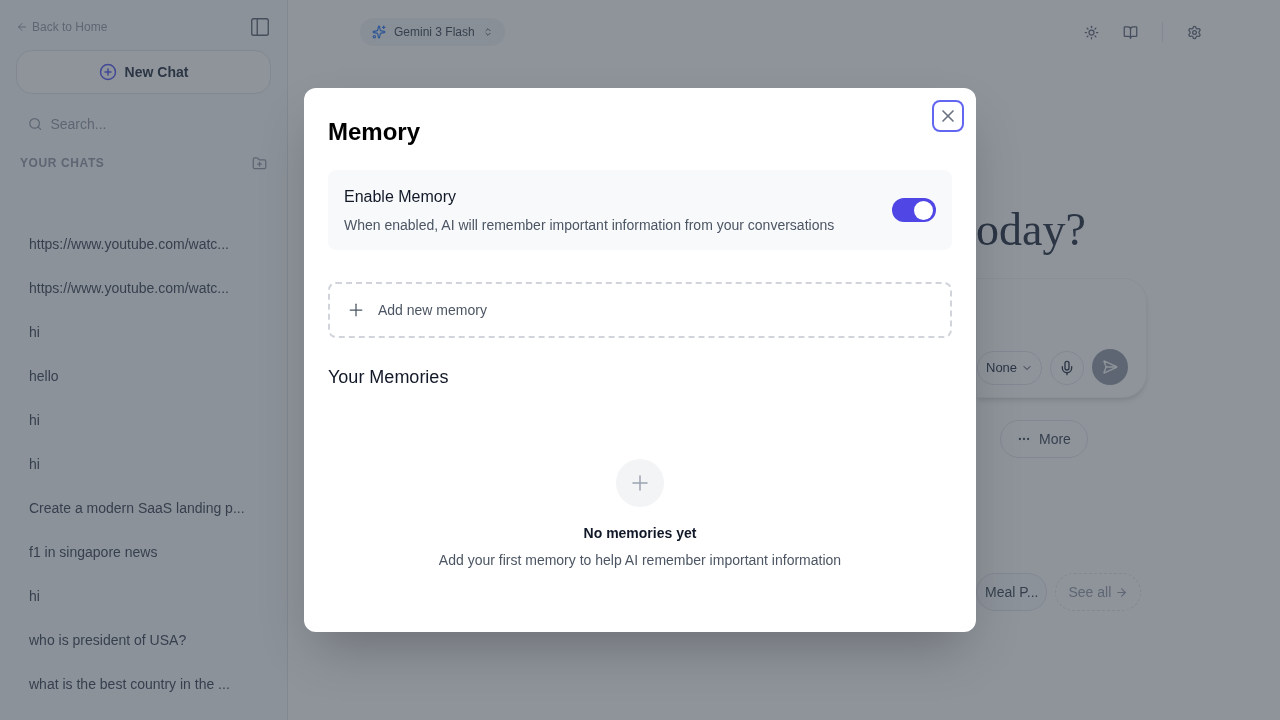 The width and height of the screenshot is (1280, 720). I want to click on plus-circle-icon, so click(107, 72).